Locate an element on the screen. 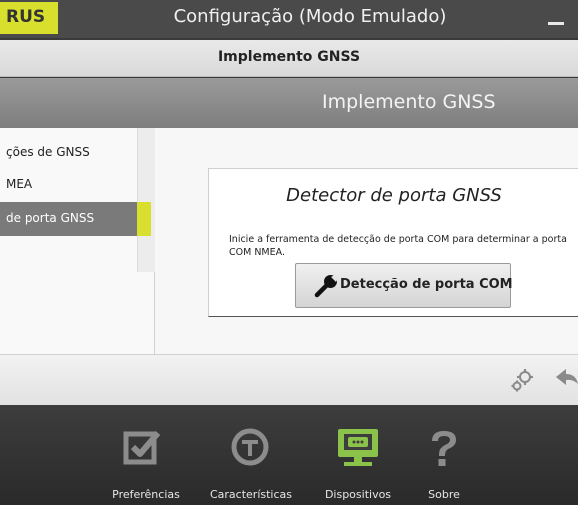  sidebar-item-label: de porta GNSS is located at coordinates (50, 218).